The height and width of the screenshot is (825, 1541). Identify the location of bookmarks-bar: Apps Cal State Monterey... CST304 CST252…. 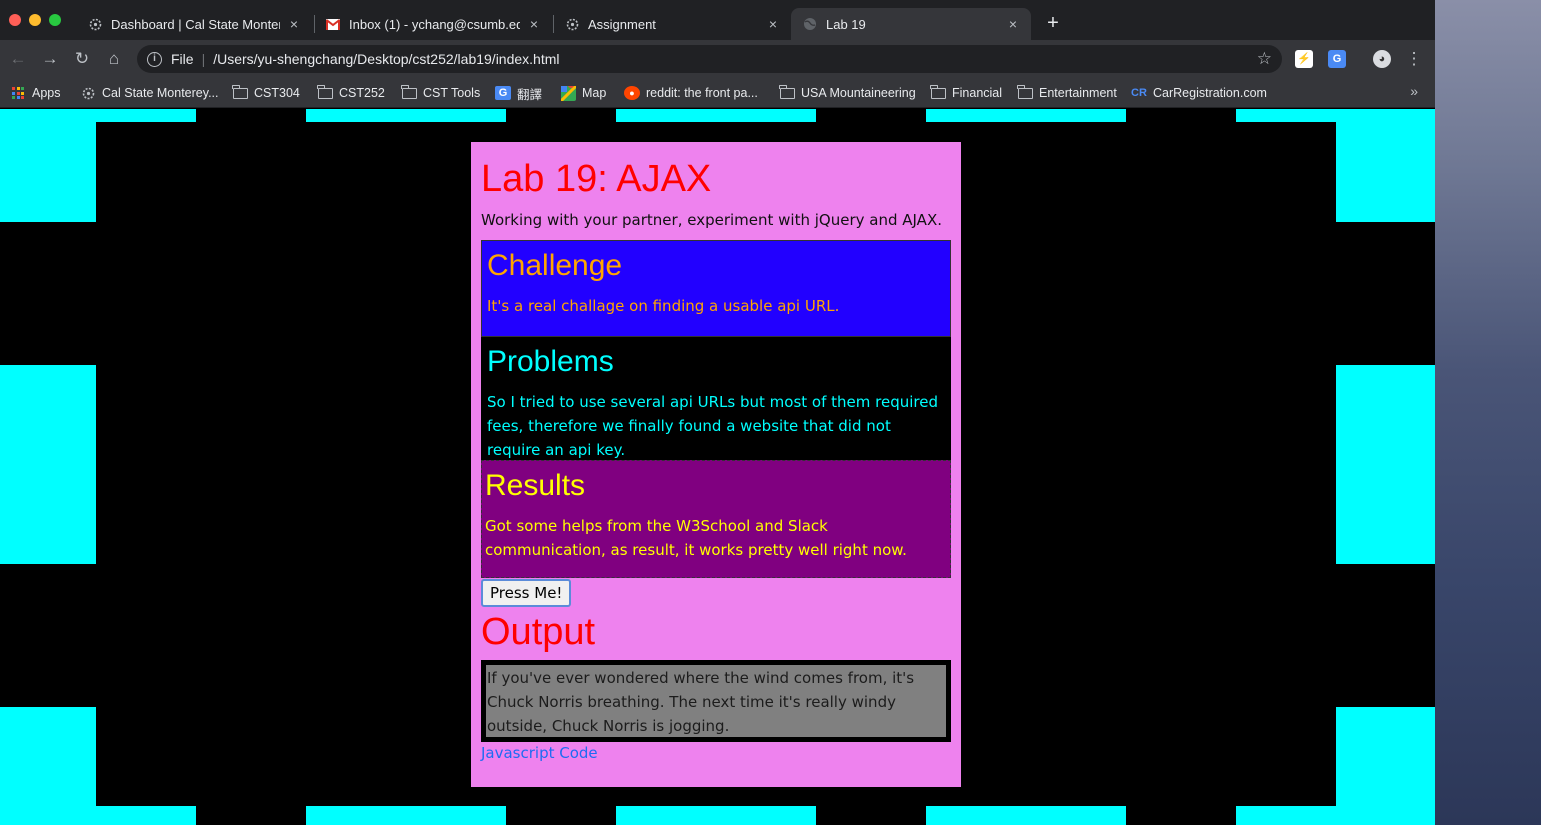
(717, 93).